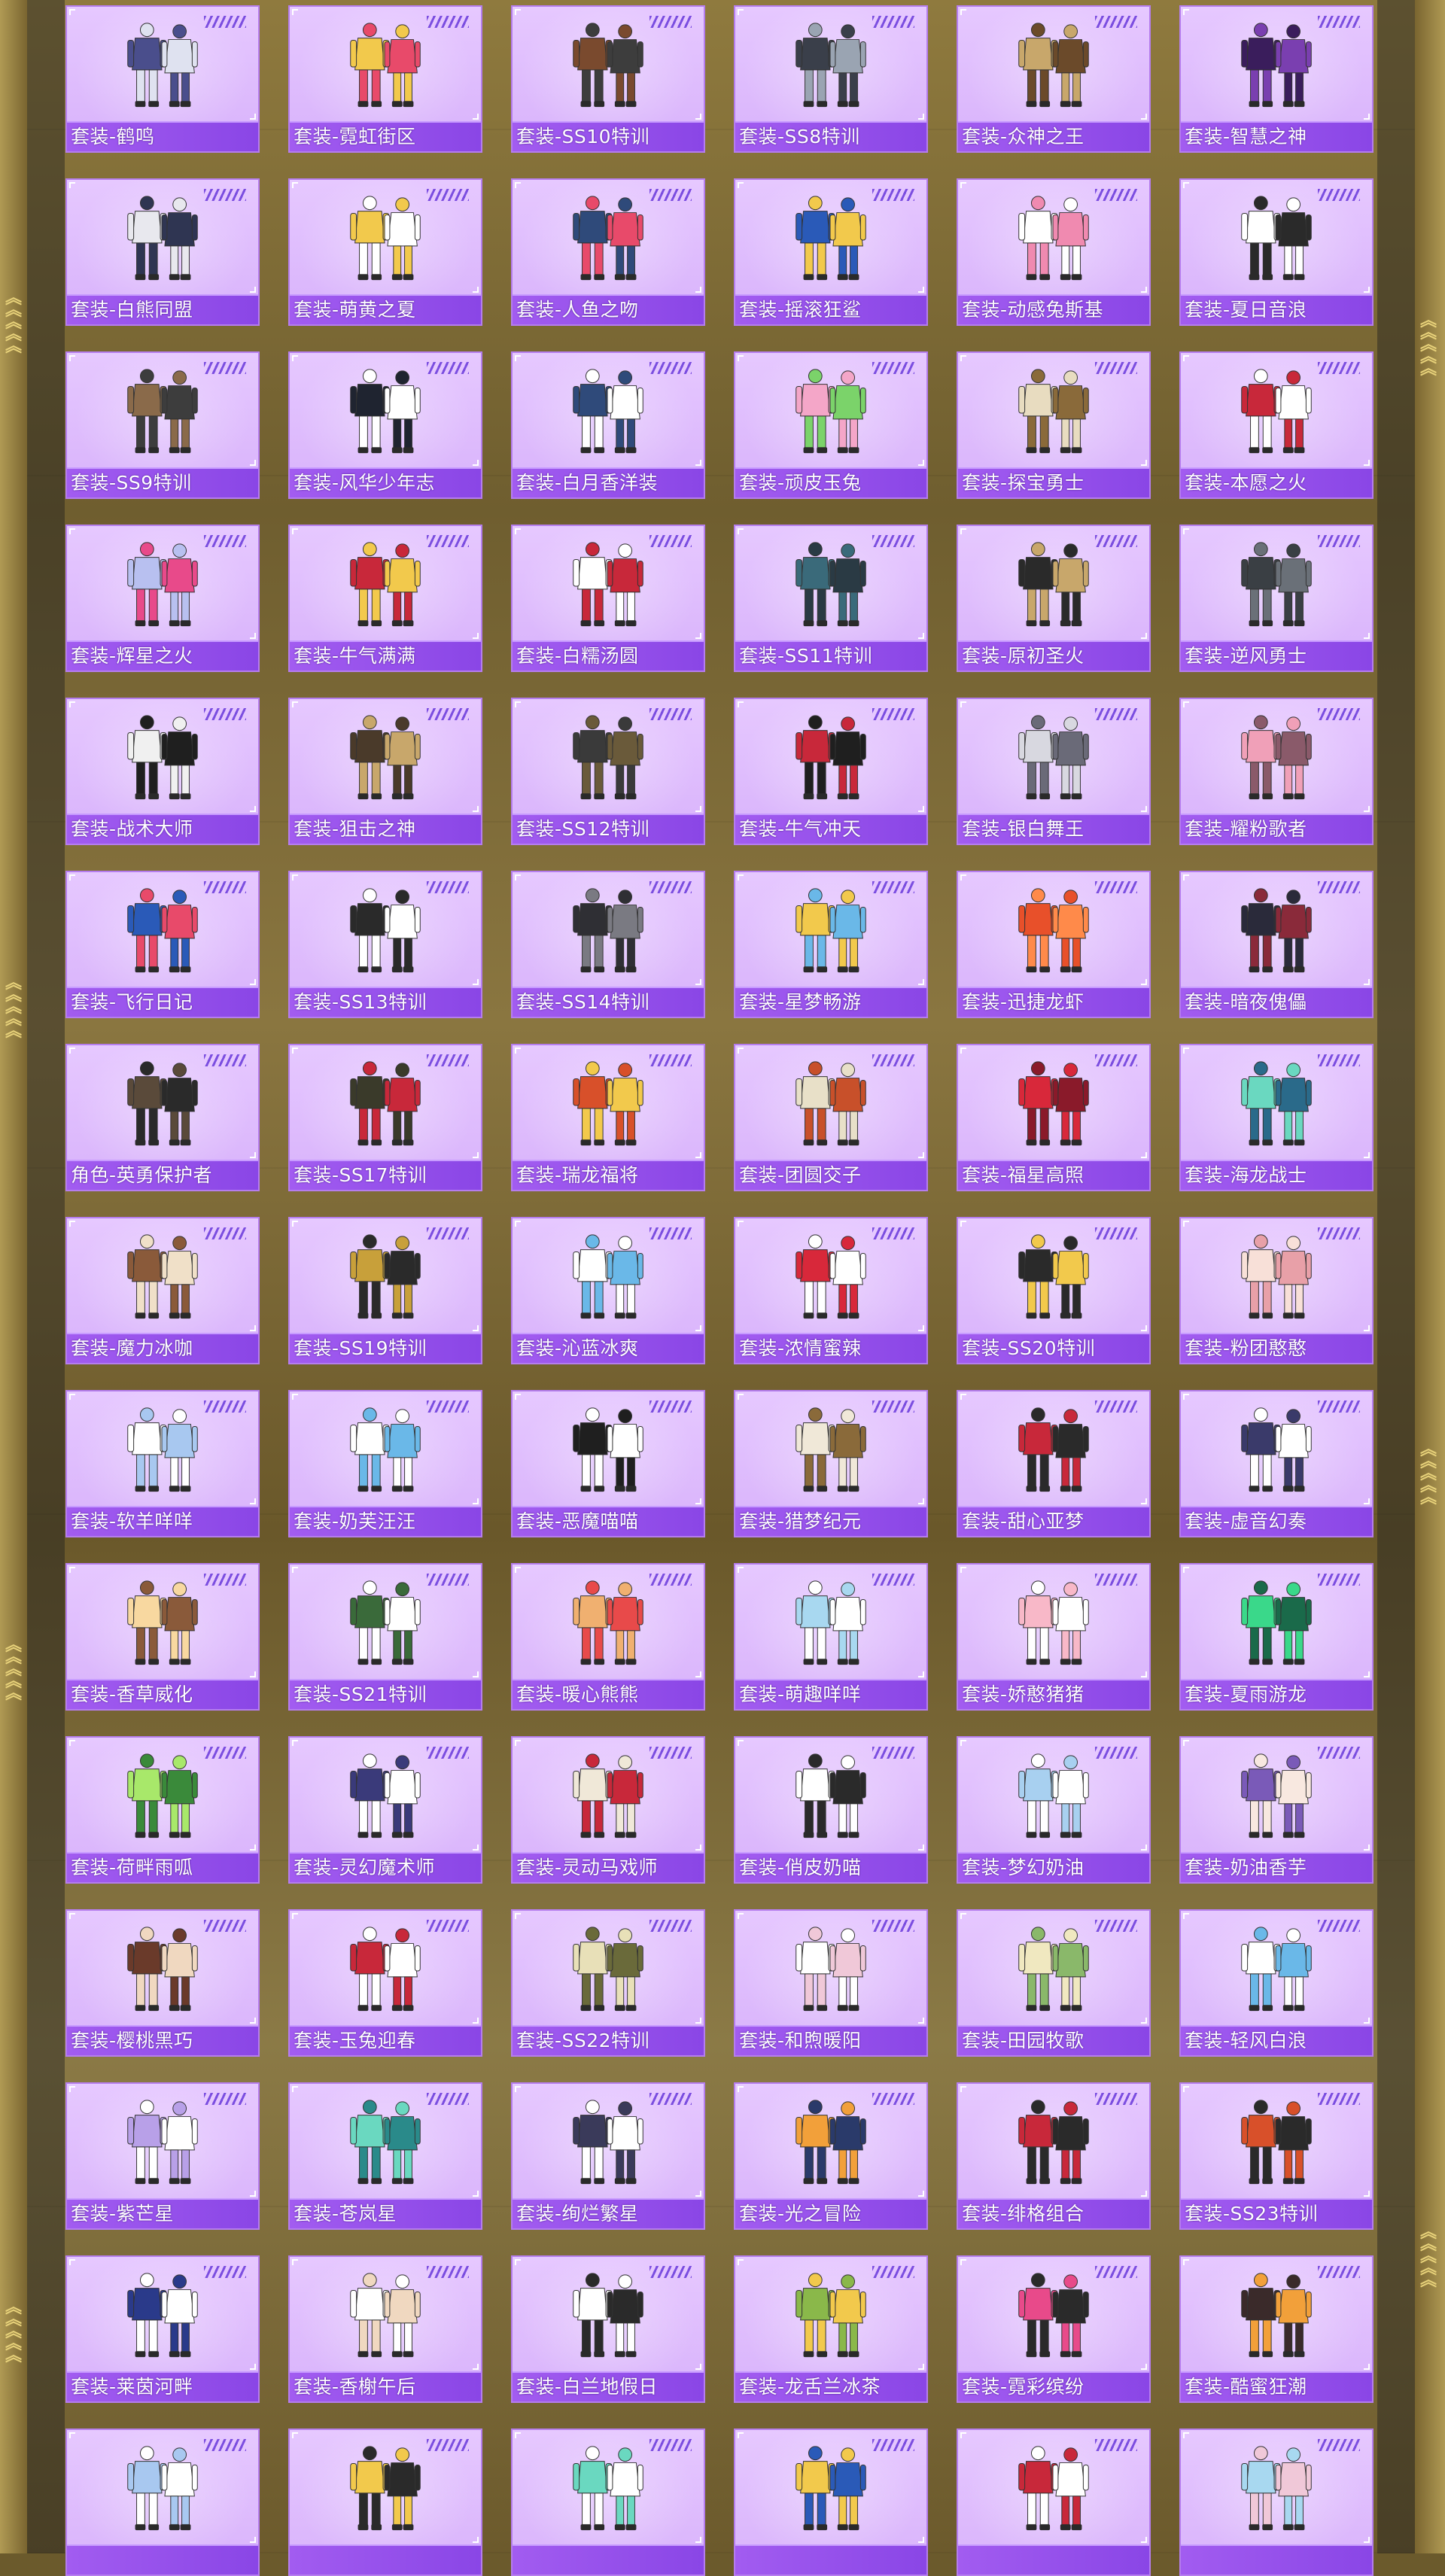 Image resolution: width=1445 pixels, height=2576 pixels. What do you see at coordinates (1276, 1983) in the screenshot?
I see `outfit-card: 套装-轻风白浪` at bounding box center [1276, 1983].